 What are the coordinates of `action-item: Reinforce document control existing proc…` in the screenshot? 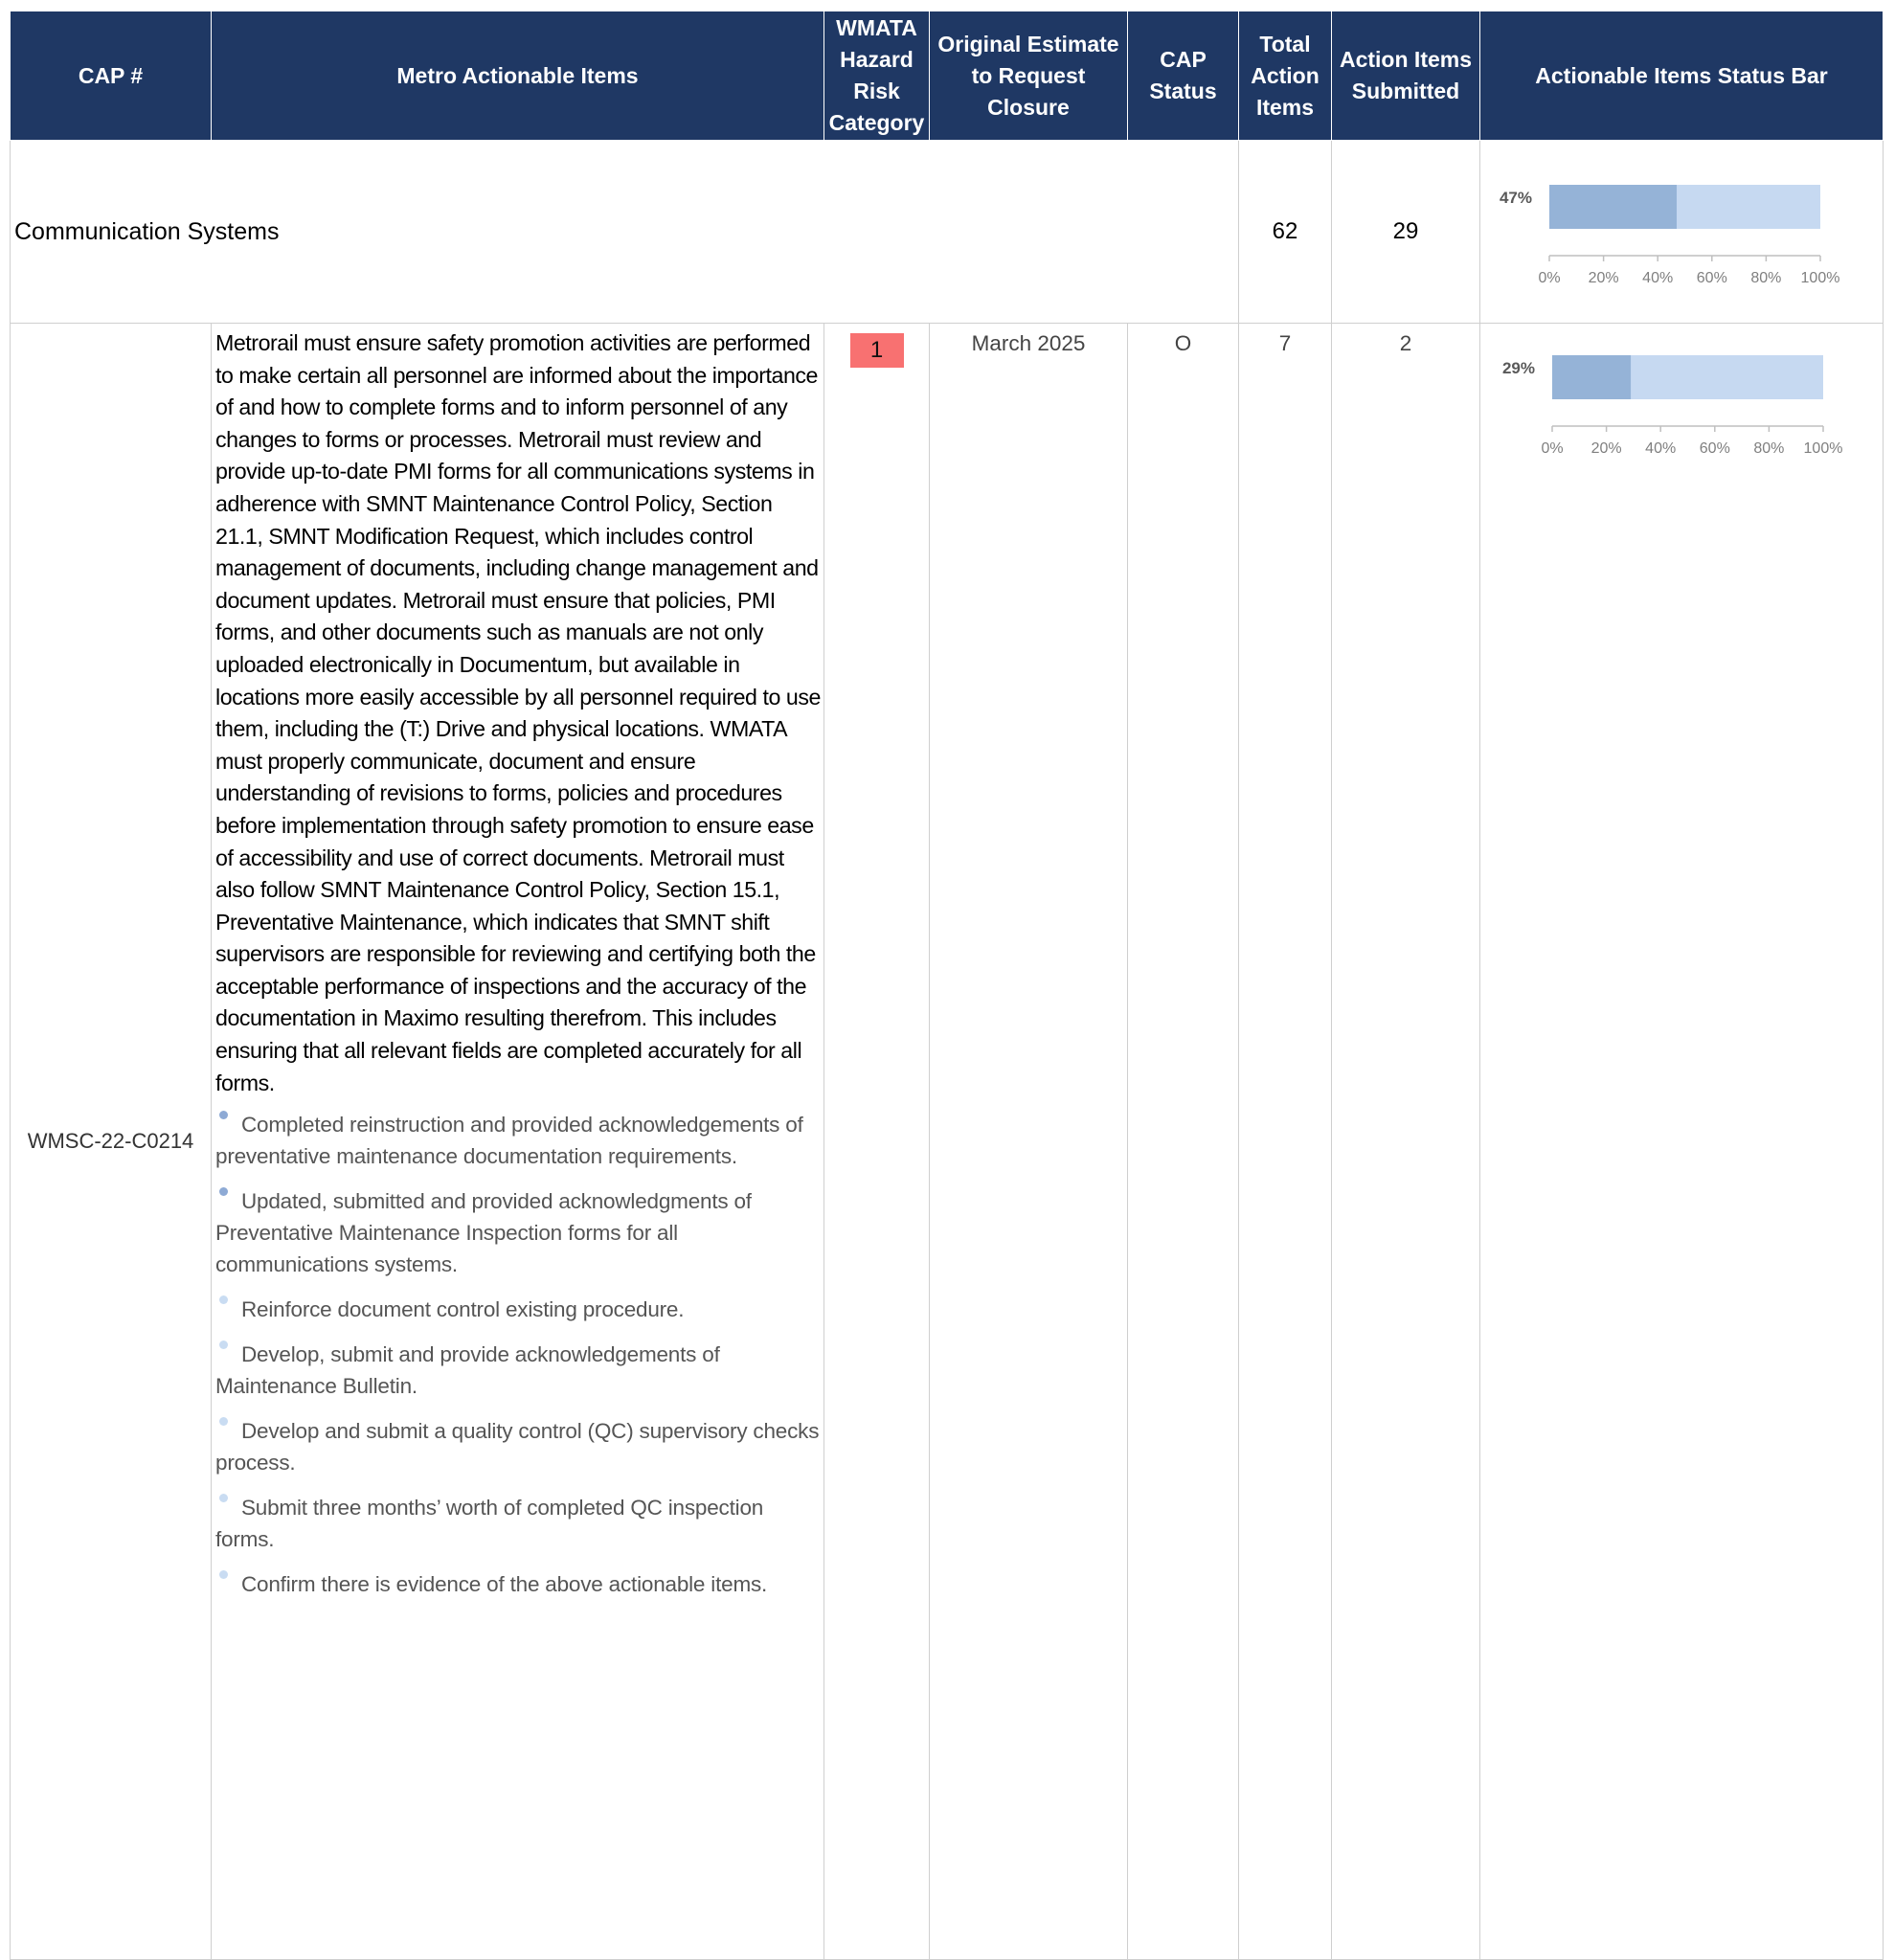 It's located at (519, 1309).